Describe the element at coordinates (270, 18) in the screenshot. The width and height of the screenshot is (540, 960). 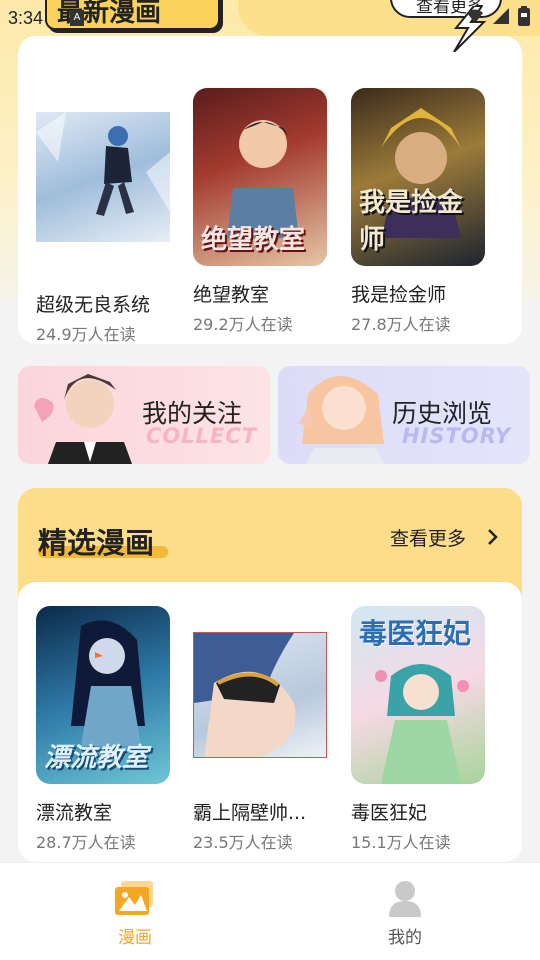
I see `status-bar: 3:34 A` at that location.